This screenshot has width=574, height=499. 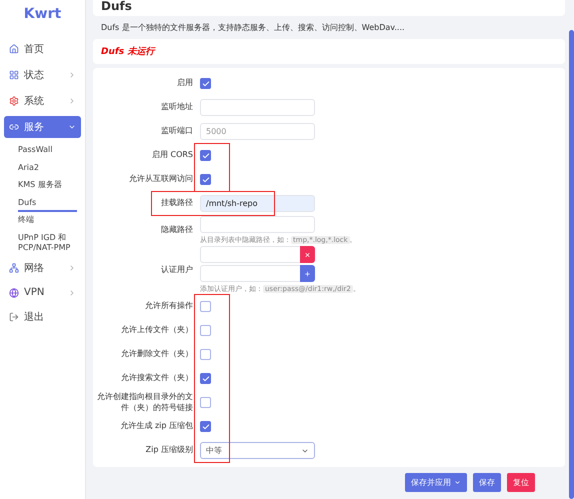 I want to click on logo: Kwrt, so click(x=42, y=14).